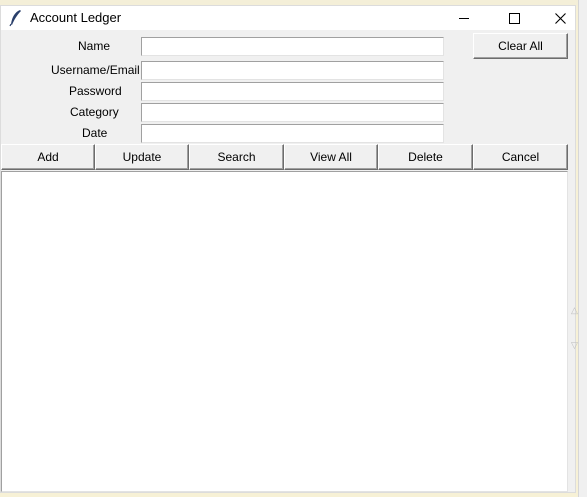 The width and height of the screenshot is (587, 497). I want to click on add-button: Add, so click(48, 157).